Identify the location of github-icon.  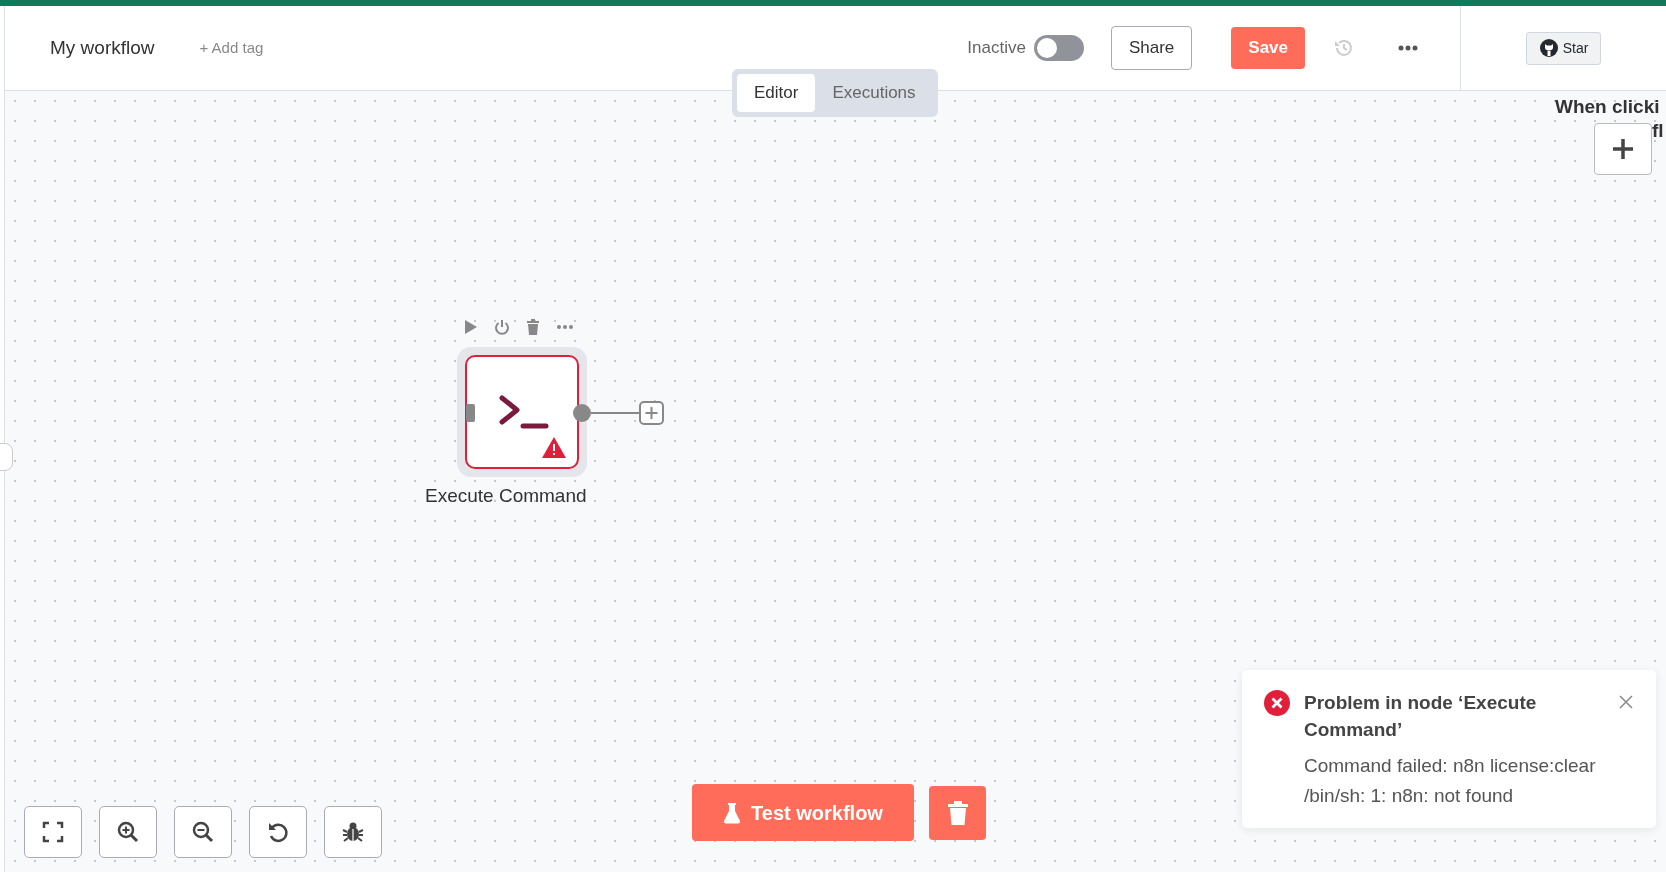
(1548, 48).